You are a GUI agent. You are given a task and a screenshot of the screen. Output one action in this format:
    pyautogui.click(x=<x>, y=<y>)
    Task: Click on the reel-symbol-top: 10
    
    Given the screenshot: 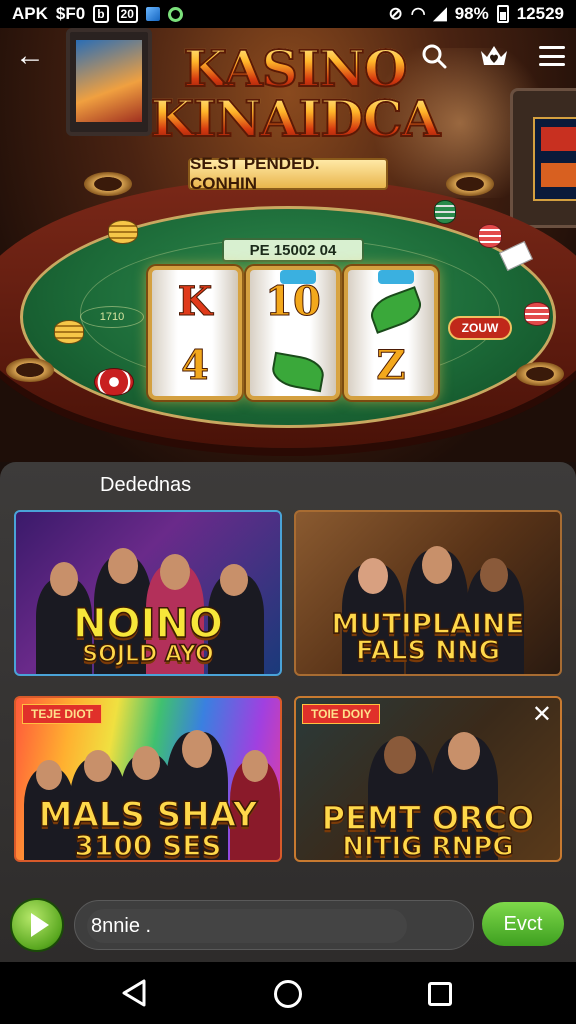 What is the action you would take?
    pyautogui.click(x=293, y=301)
    